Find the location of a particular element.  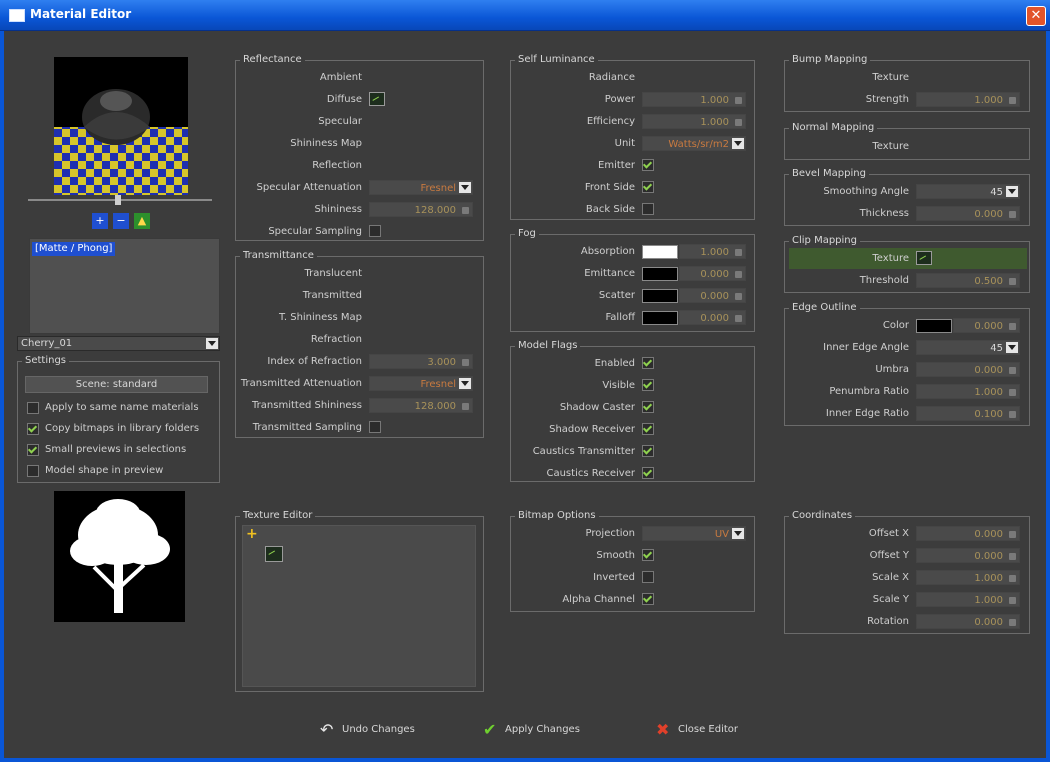

option-apply-same-name: Apply to same name materials is located at coordinates (122, 409).